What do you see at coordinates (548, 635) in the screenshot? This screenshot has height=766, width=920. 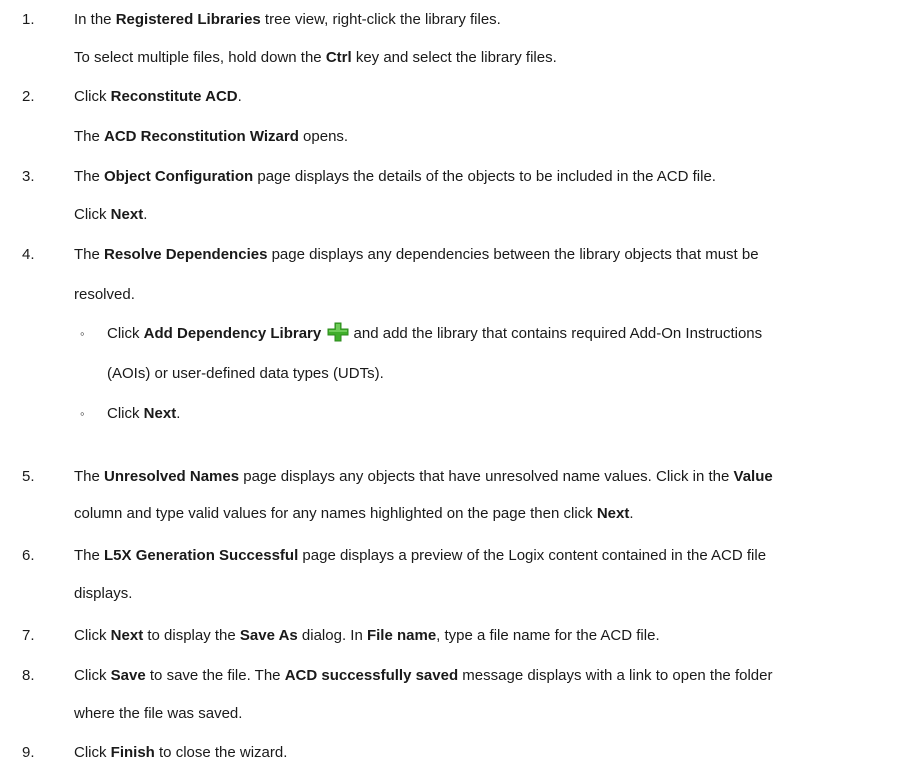 I see `body-text: , type a file name for the ACD file.` at bounding box center [548, 635].